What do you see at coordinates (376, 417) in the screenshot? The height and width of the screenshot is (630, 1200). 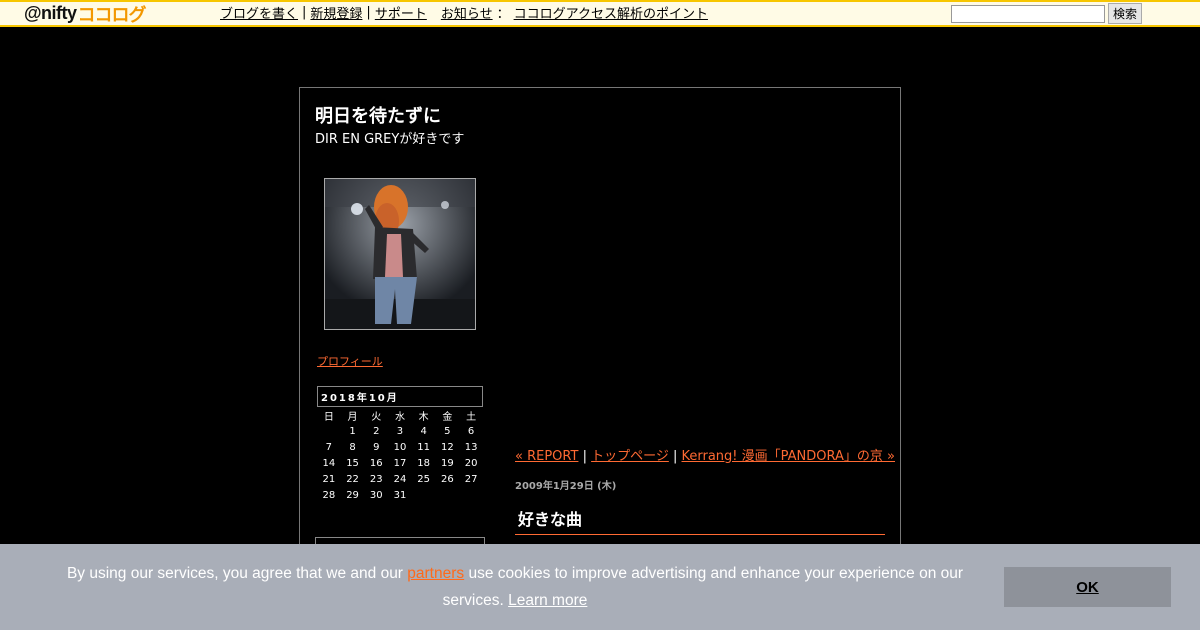 I see `weekday-tue: 火` at bounding box center [376, 417].